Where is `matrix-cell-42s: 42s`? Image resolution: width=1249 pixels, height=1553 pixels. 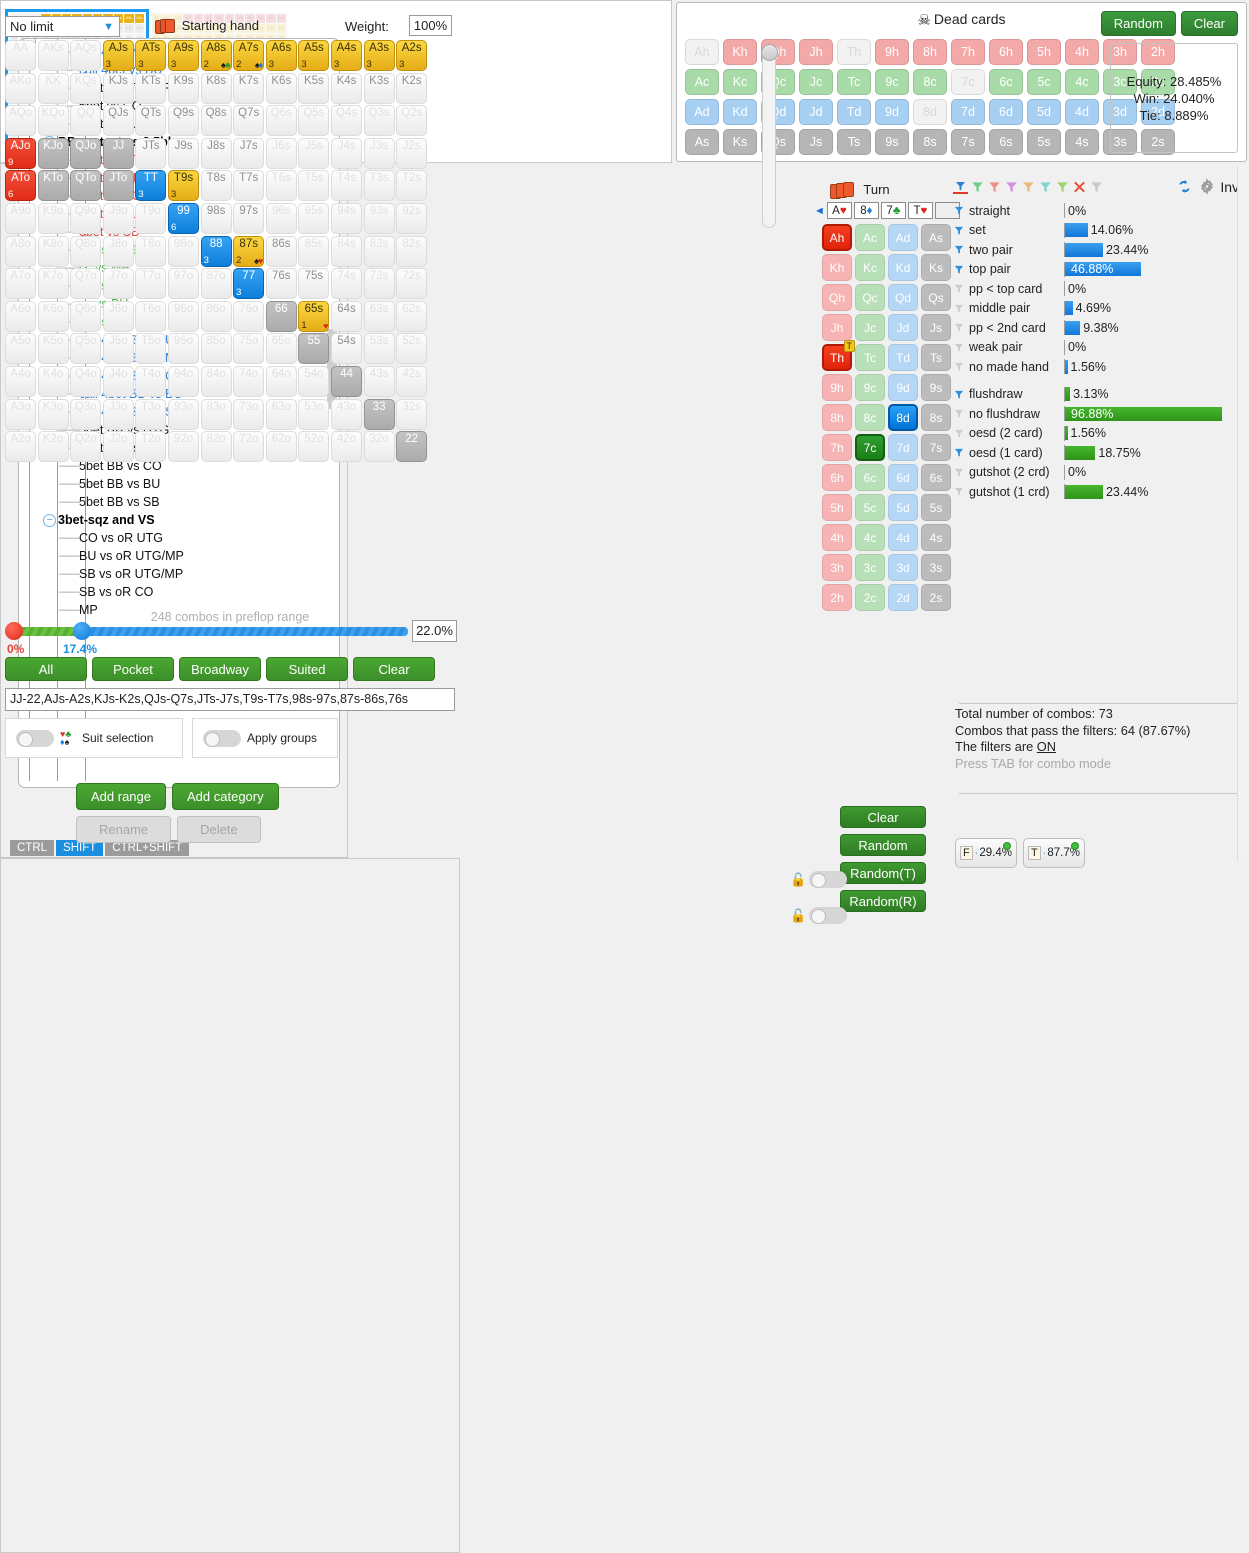
matrix-cell-42s: 42s is located at coordinates (412, 381).